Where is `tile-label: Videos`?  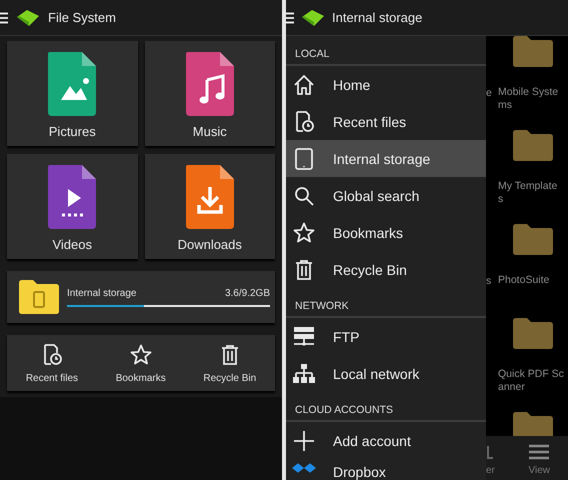
tile-label: Videos is located at coordinates (72, 244).